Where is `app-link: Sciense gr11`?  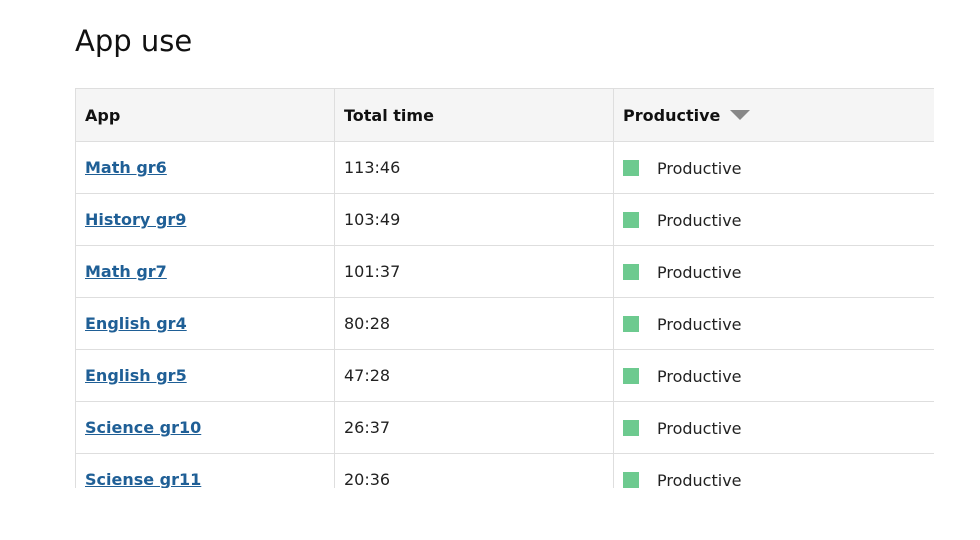
app-link: Sciense gr11 is located at coordinates (143, 479).